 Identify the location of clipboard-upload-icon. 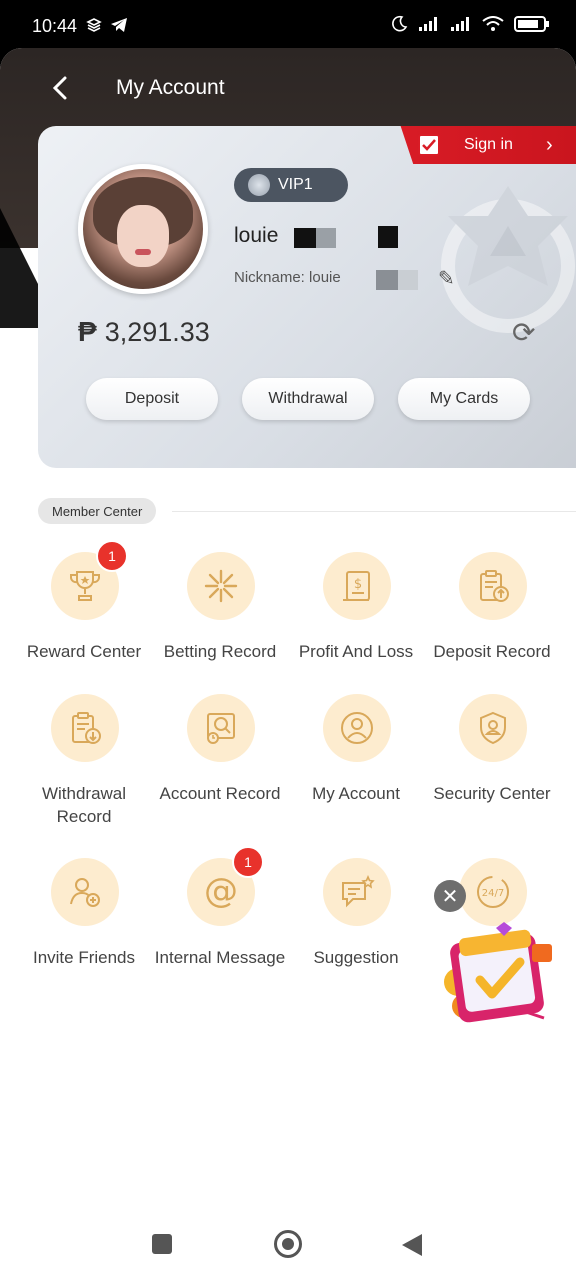
(493, 586).